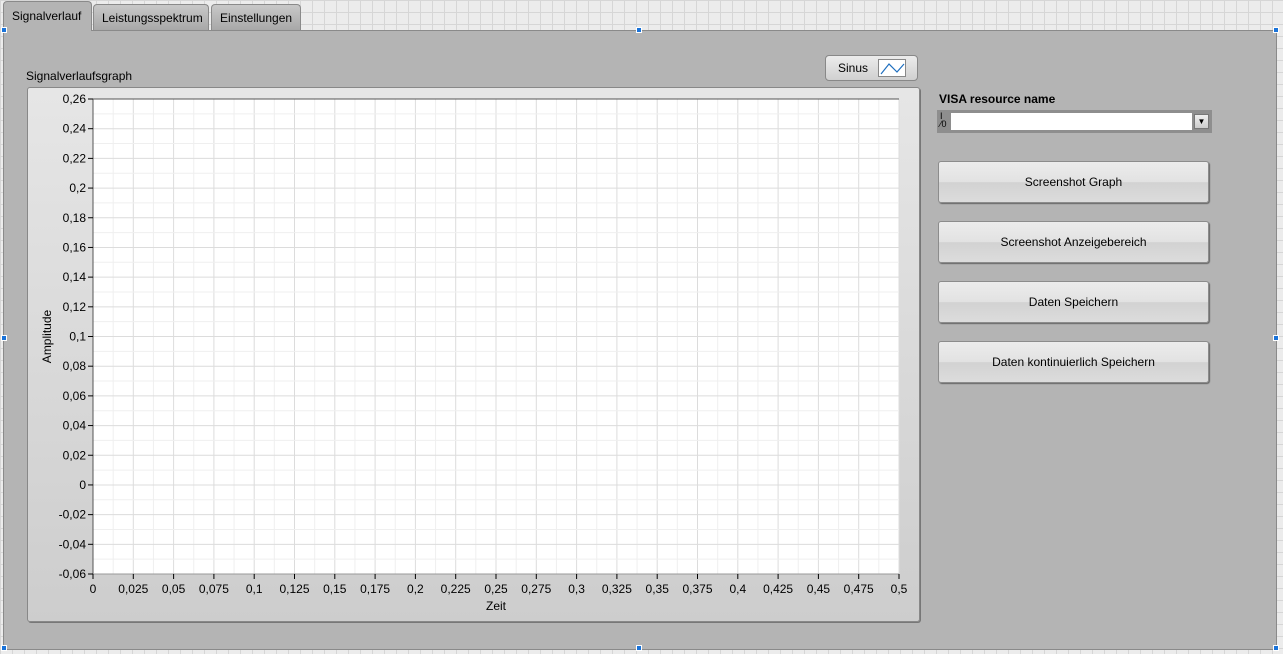 The image size is (1283, 654). I want to click on x-tick-label: 0,4, so click(737, 589).